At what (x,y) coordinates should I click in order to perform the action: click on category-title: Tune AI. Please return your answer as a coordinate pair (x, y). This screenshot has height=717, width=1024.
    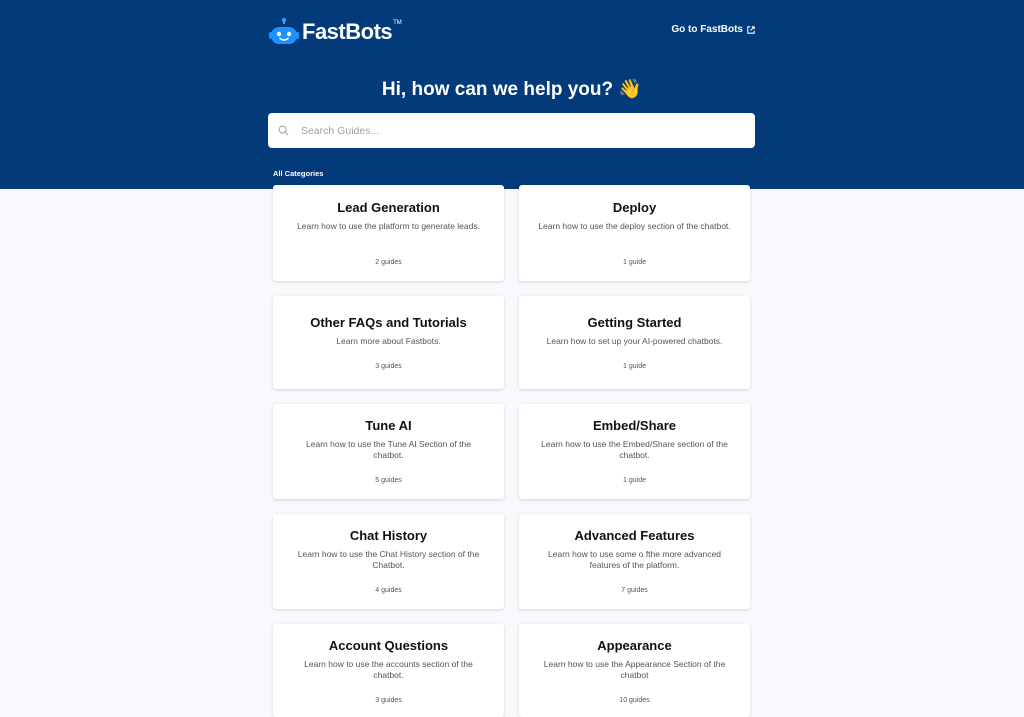
    Looking at the image, I should click on (388, 425).